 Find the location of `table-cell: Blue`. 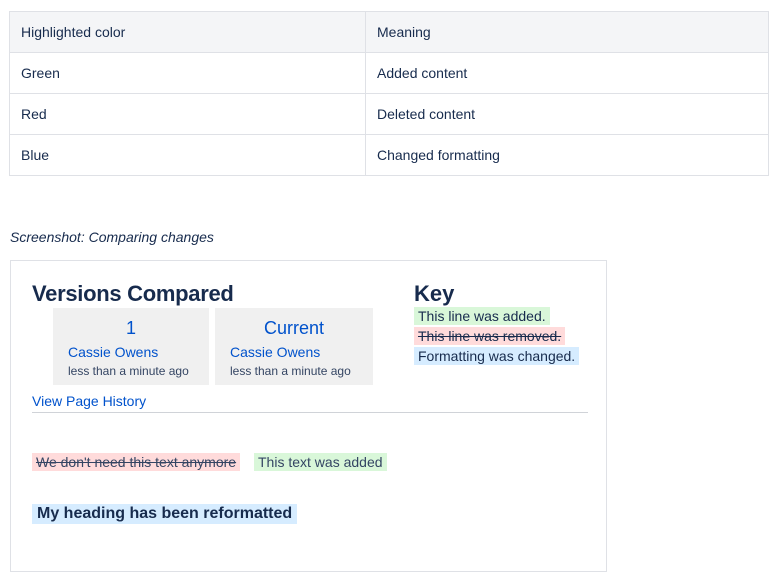

table-cell: Blue is located at coordinates (187, 155).